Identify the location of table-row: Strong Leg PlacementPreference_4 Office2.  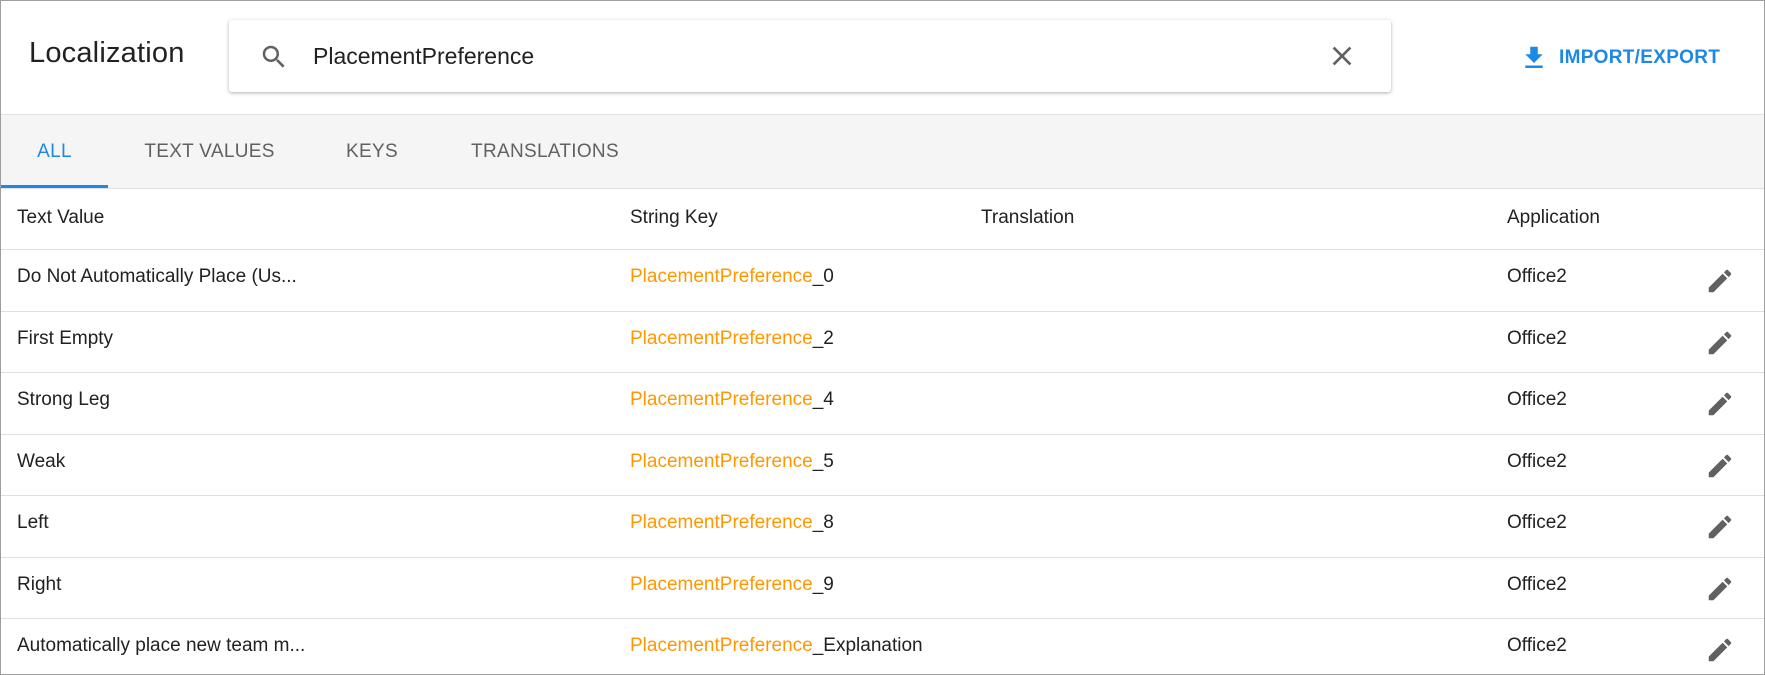
(882, 404).